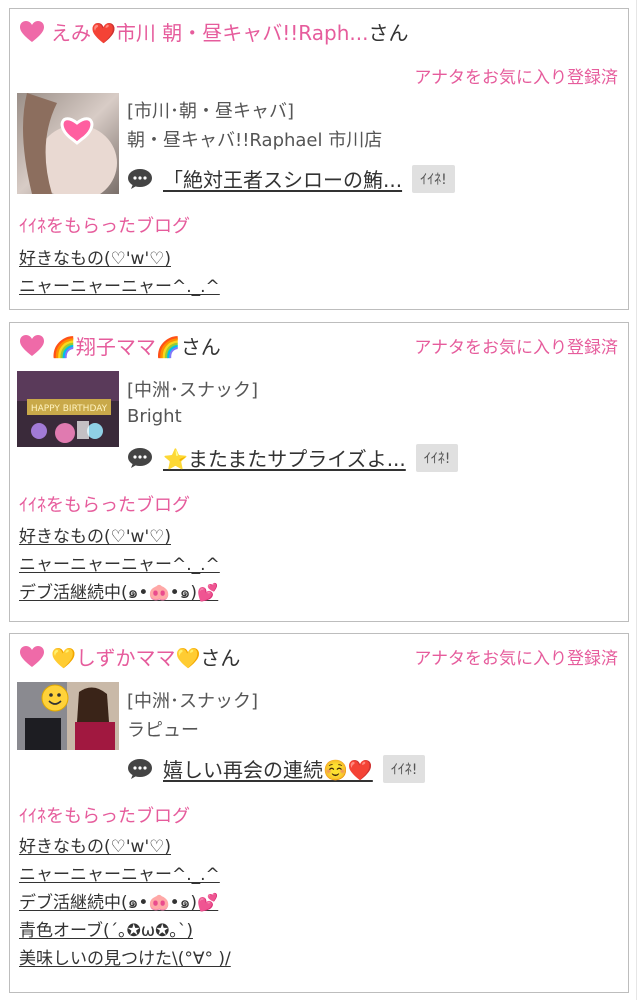 The width and height of the screenshot is (637, 1000). I want to click on card-header: 💛しずかママ💛 さん, so click(129, 656).